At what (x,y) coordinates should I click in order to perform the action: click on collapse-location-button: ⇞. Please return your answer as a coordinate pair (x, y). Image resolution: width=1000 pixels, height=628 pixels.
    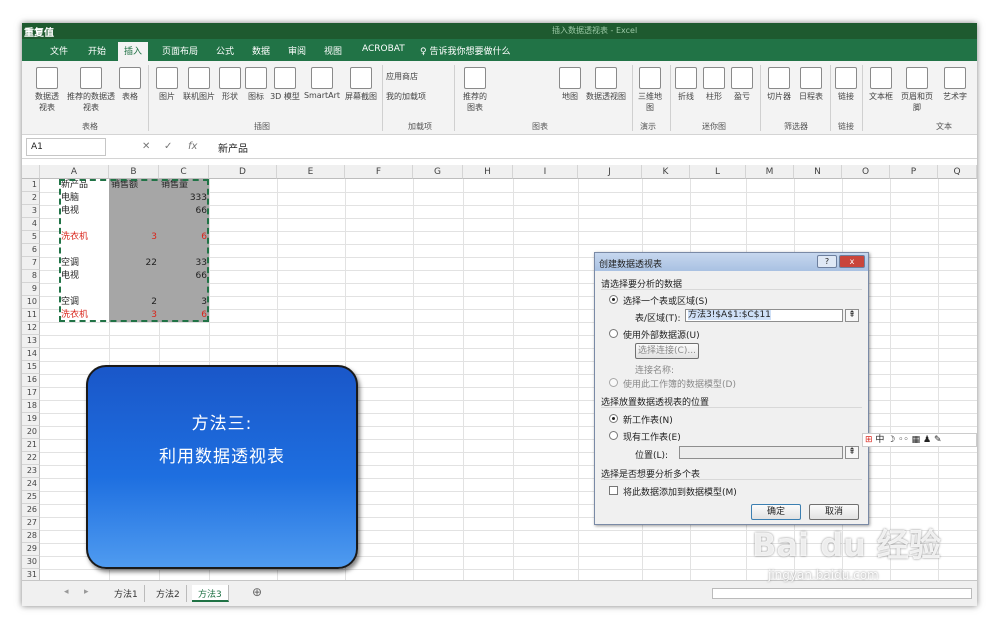
    Looking at the image, I should click on (852, 452).